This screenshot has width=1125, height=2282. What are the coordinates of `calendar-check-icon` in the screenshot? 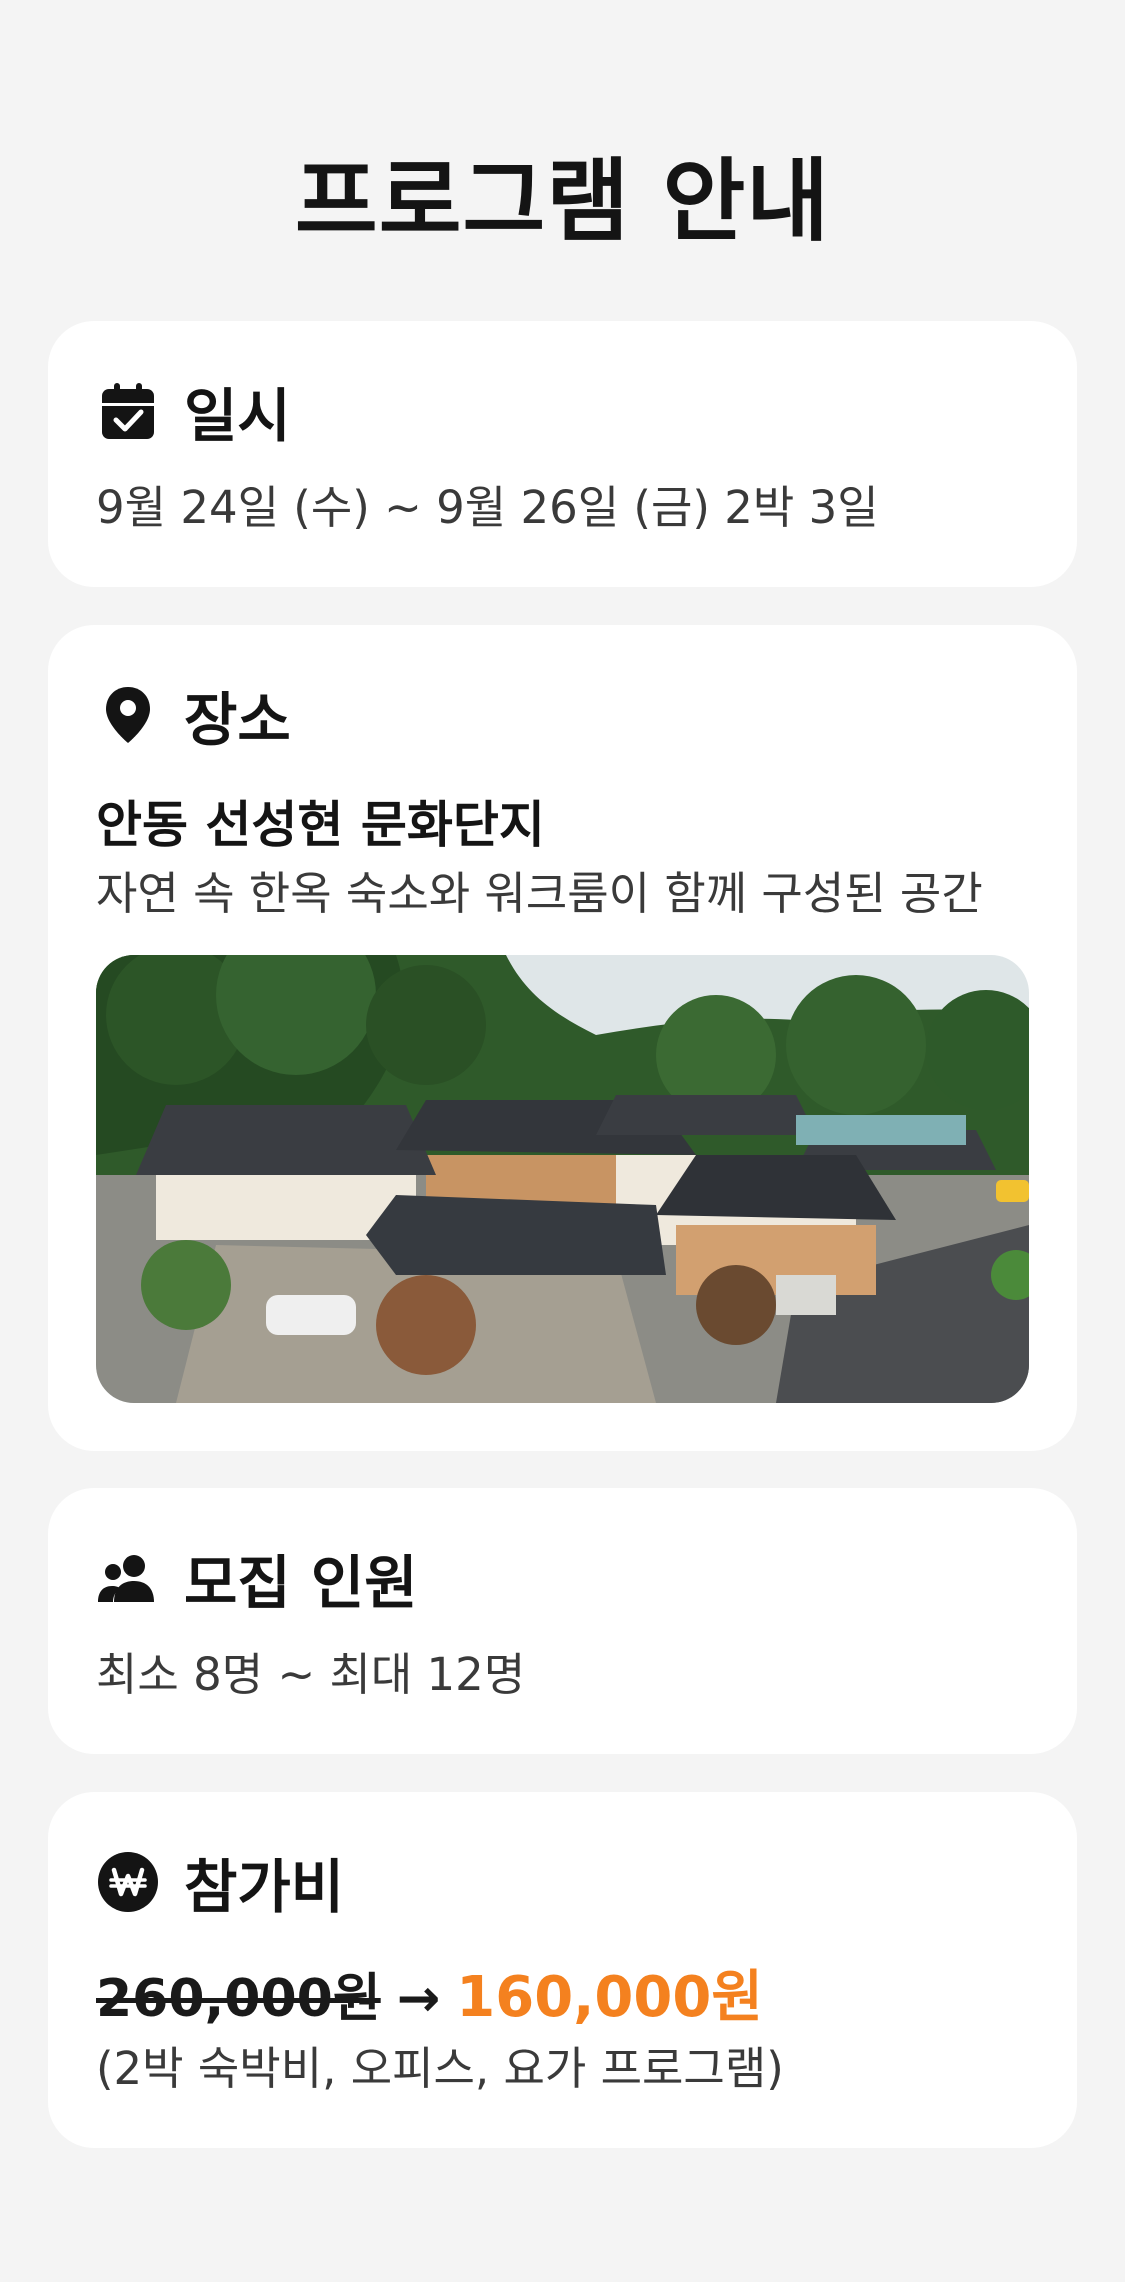 It's located at (128, 411).